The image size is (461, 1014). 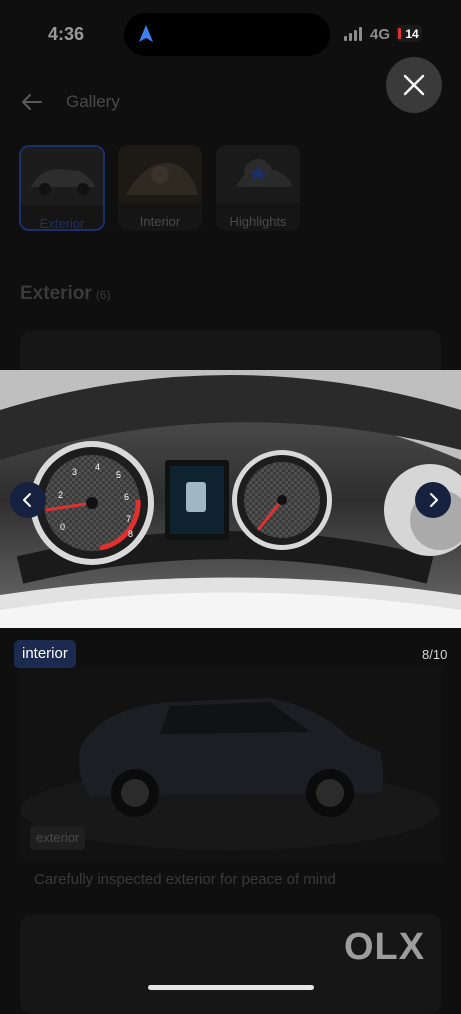 What do you see at coordinates (435, 654) in the screenshot?
I see `image-counter: 8/10` at bounding box center [435, 654].